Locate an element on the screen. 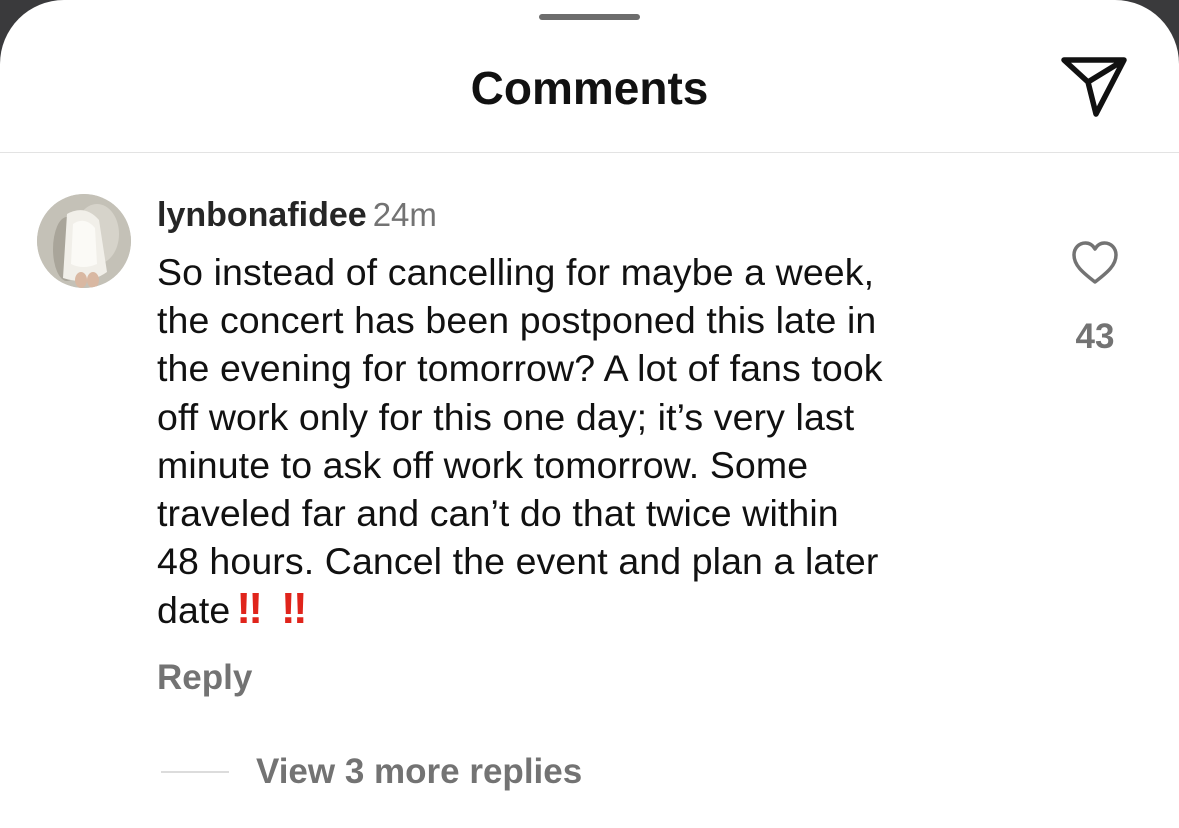  avatar is located at coordinates (84, 241).